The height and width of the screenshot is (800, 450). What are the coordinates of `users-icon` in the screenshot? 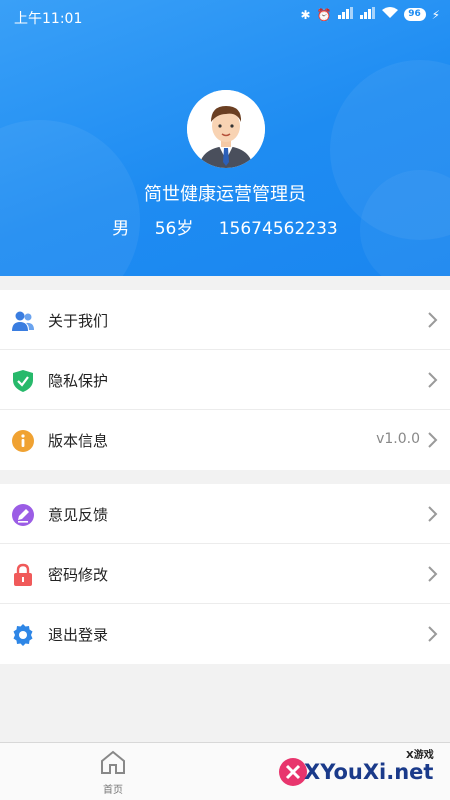 It's located at (23, 321).